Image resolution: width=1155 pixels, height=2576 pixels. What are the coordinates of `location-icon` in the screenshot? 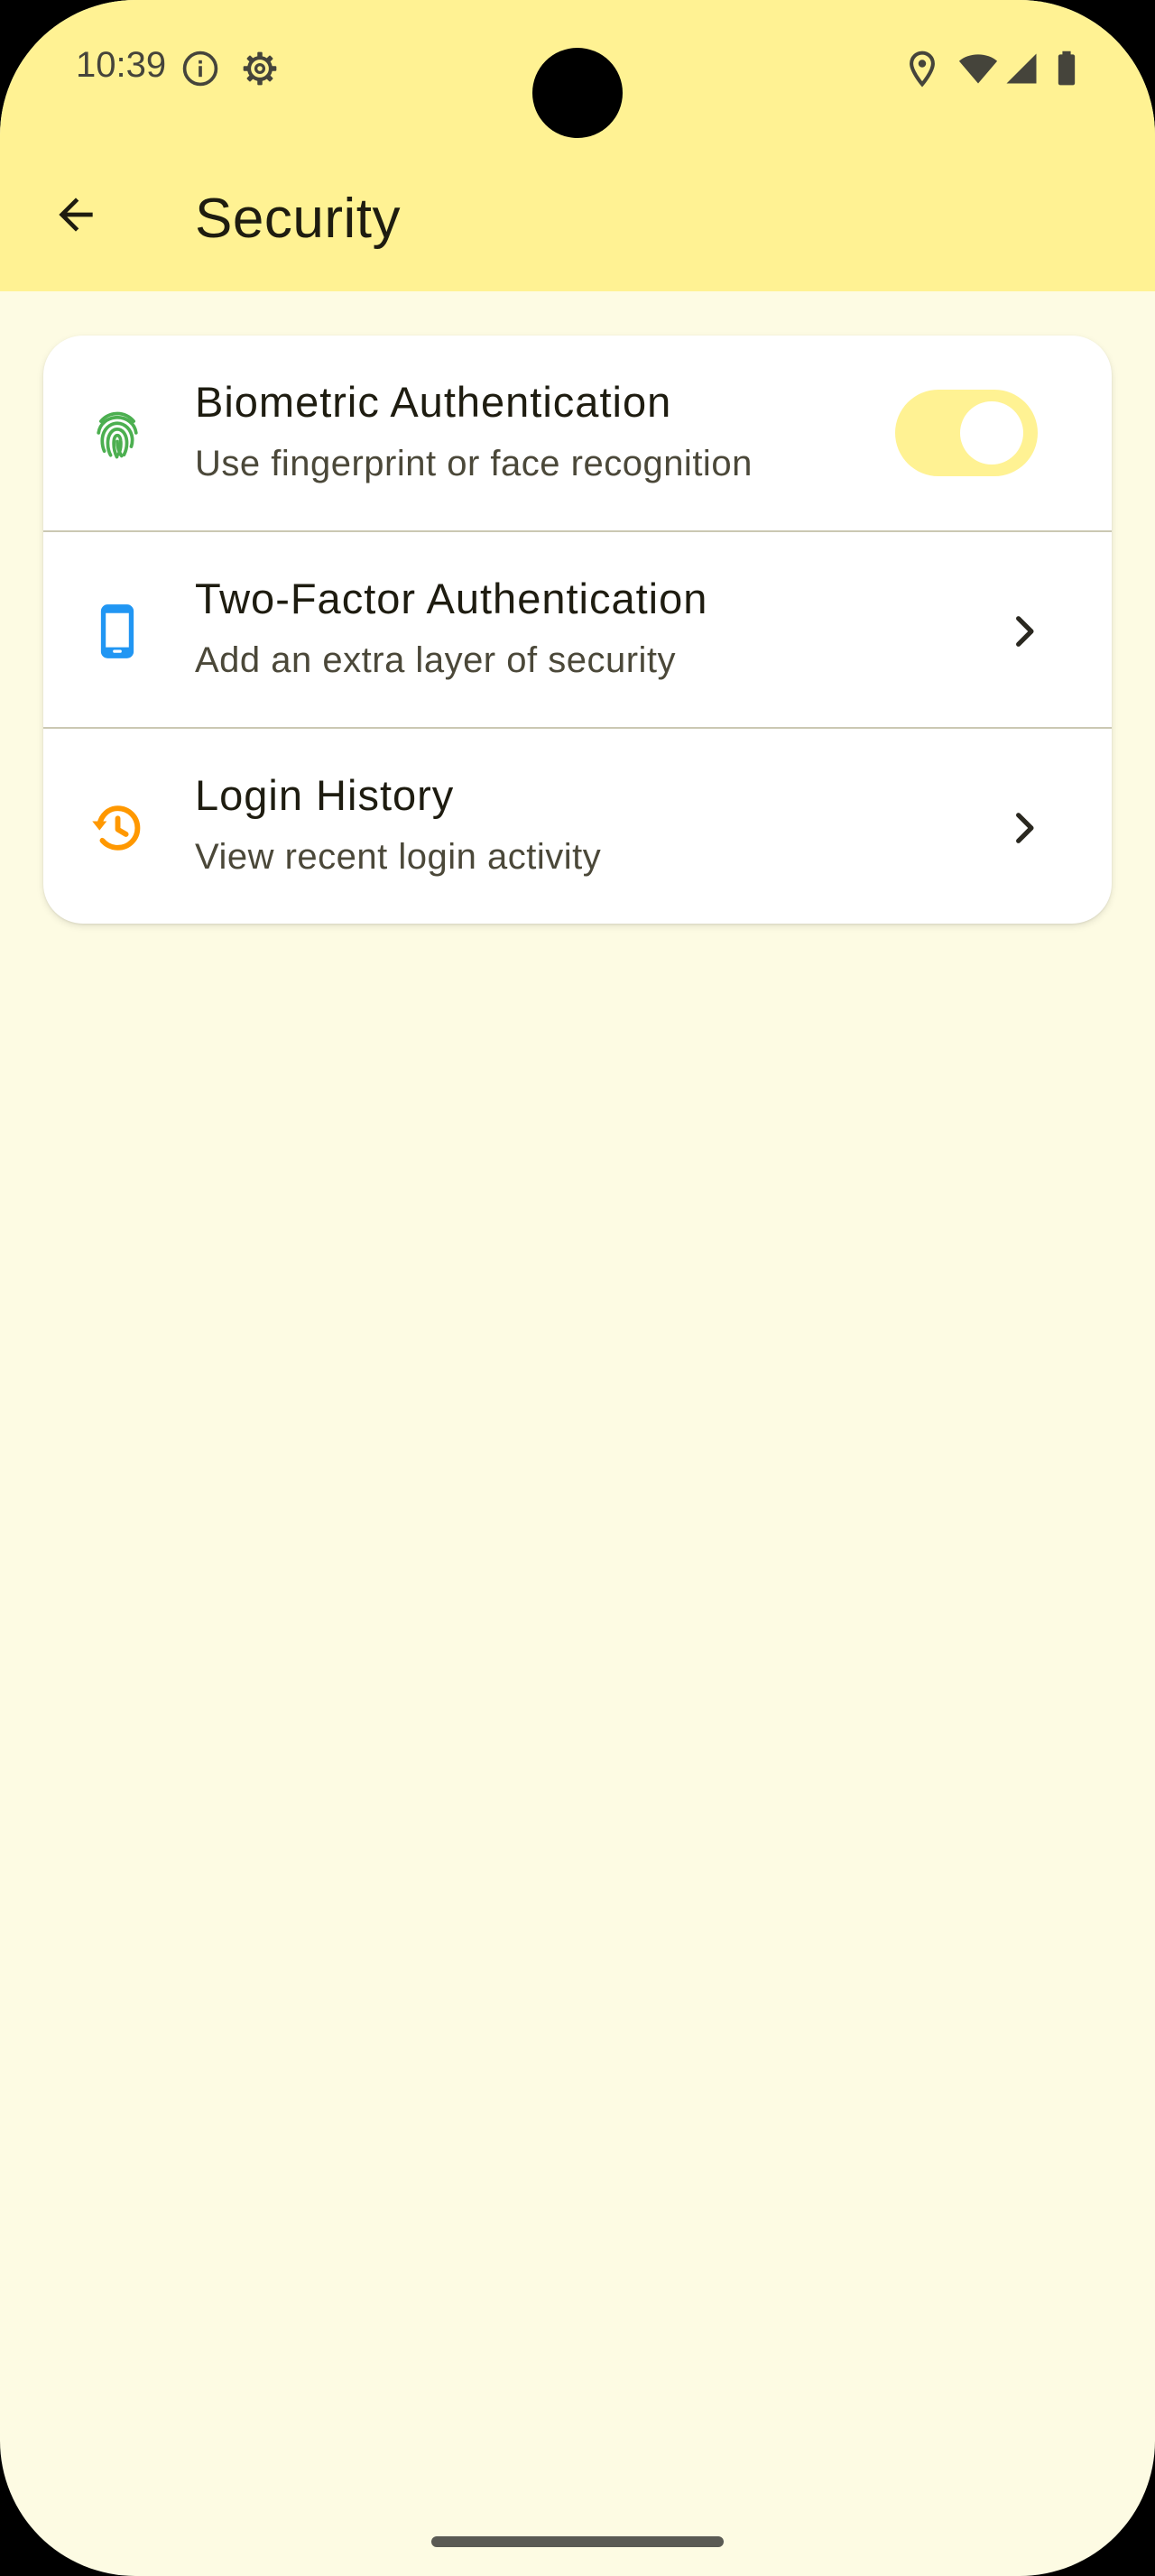 It's located at (922, 68).